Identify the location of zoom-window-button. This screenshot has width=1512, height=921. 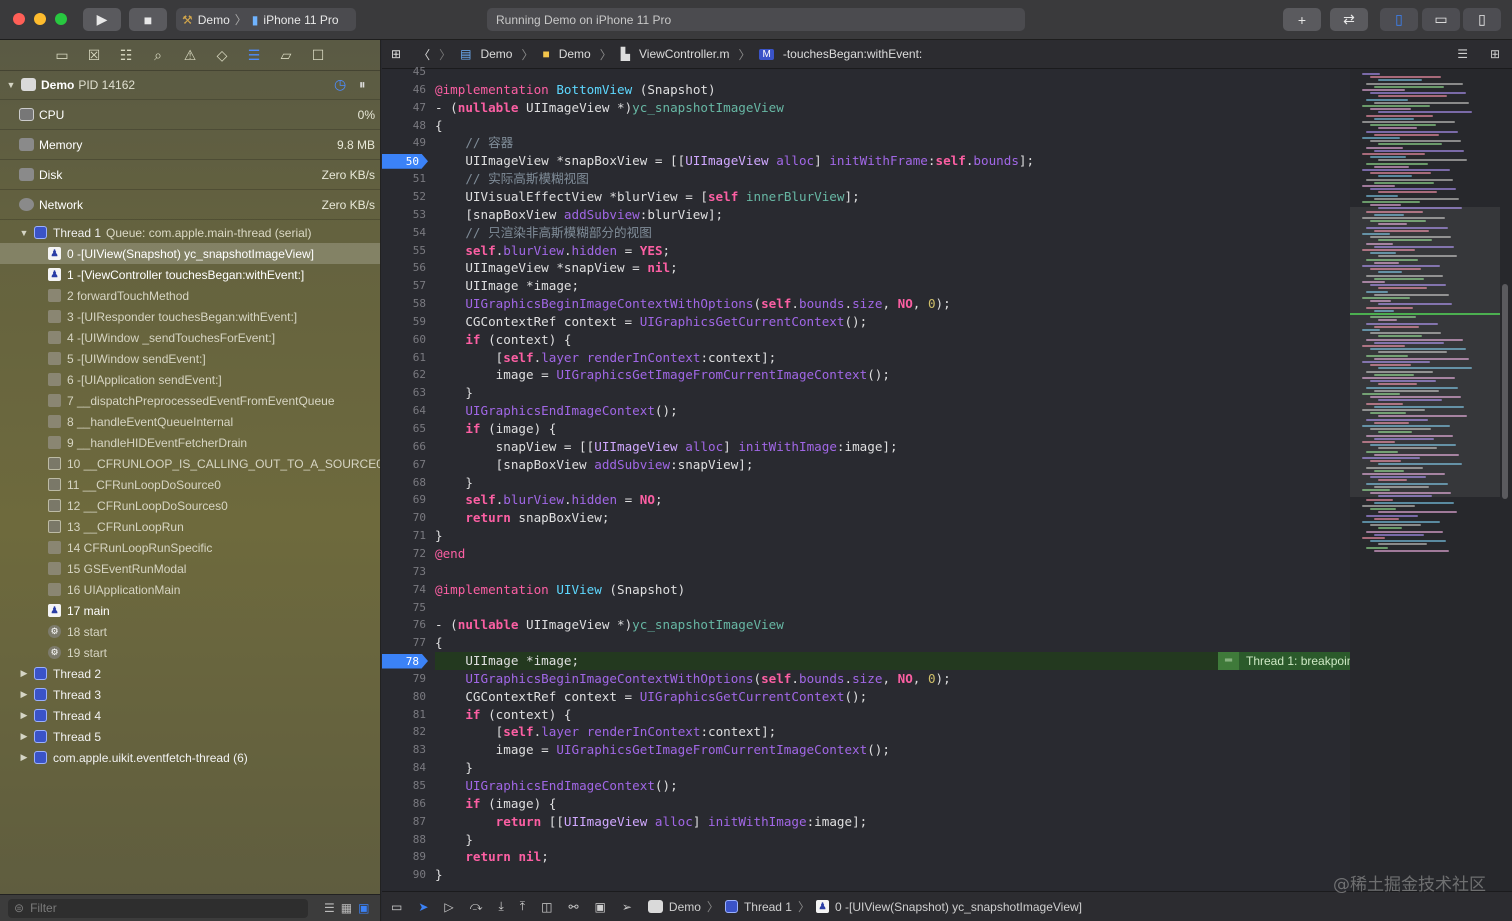
(61, 19).